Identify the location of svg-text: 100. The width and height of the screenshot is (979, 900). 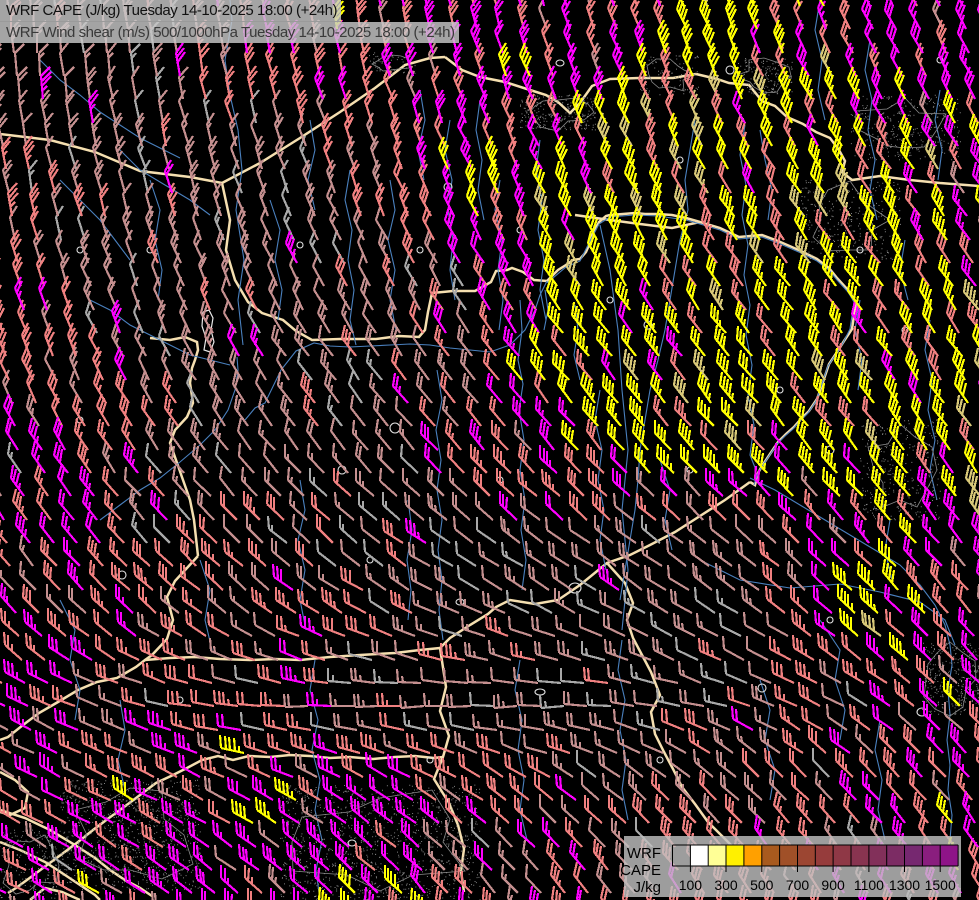
(691, 885).